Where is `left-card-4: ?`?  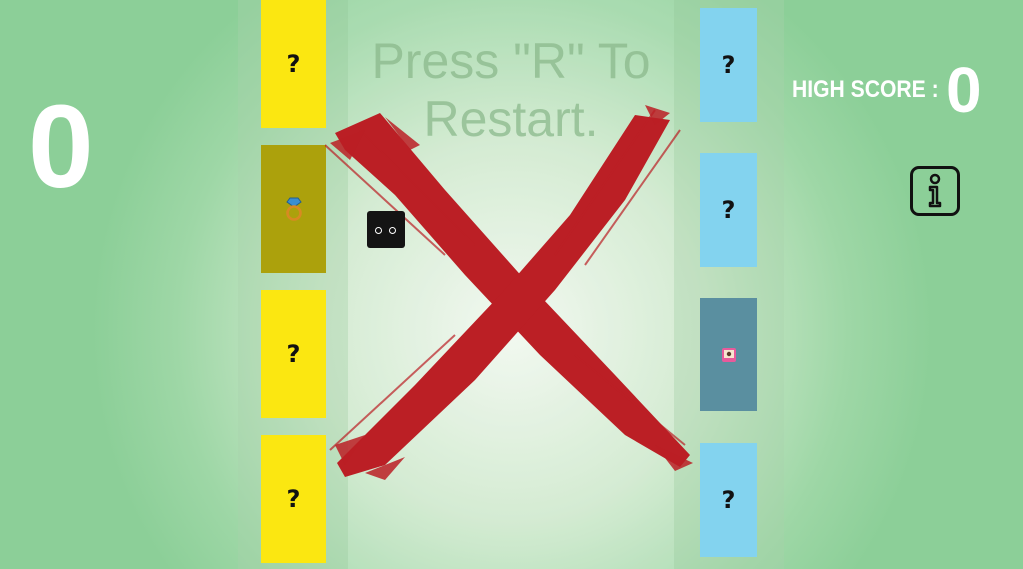
left-card-4: ? is located at coordinates (293, 499).